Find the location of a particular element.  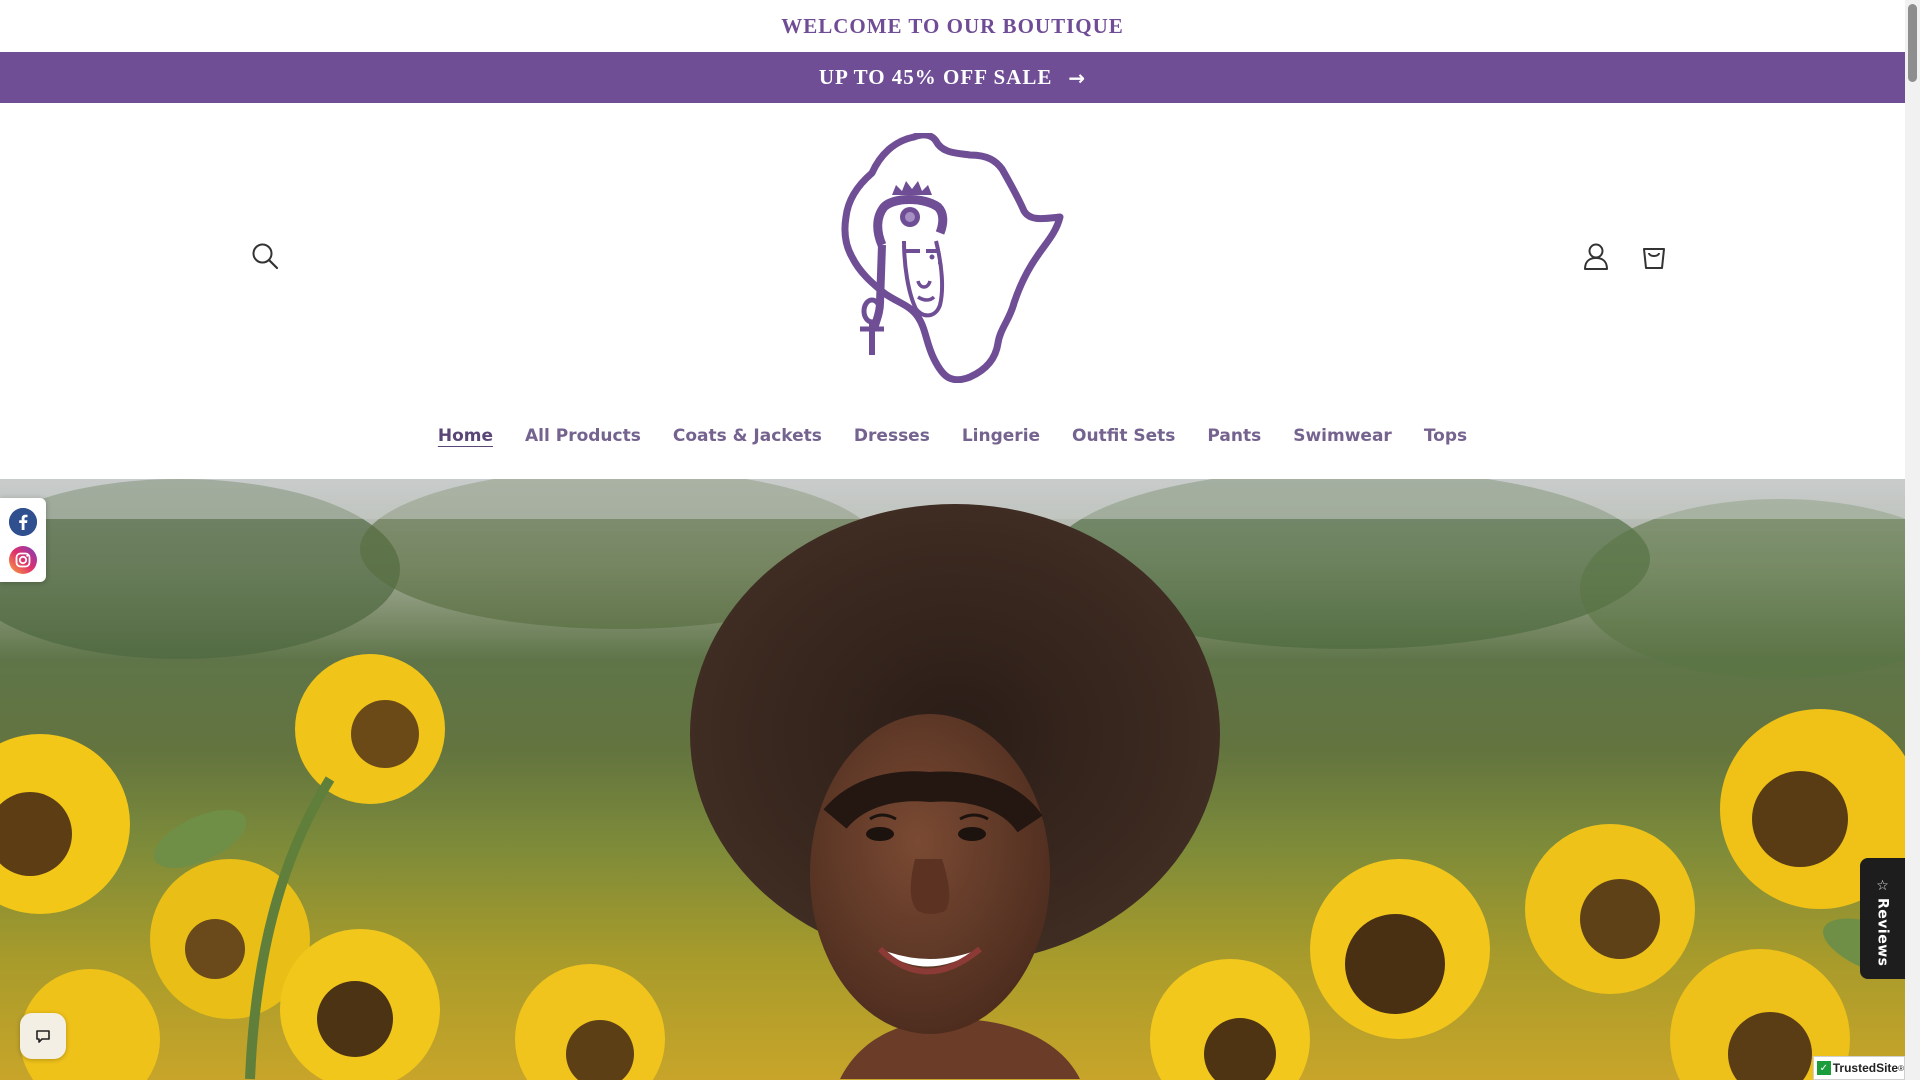

nav-item-all-products: All Products is located at coordinates (583, 436).